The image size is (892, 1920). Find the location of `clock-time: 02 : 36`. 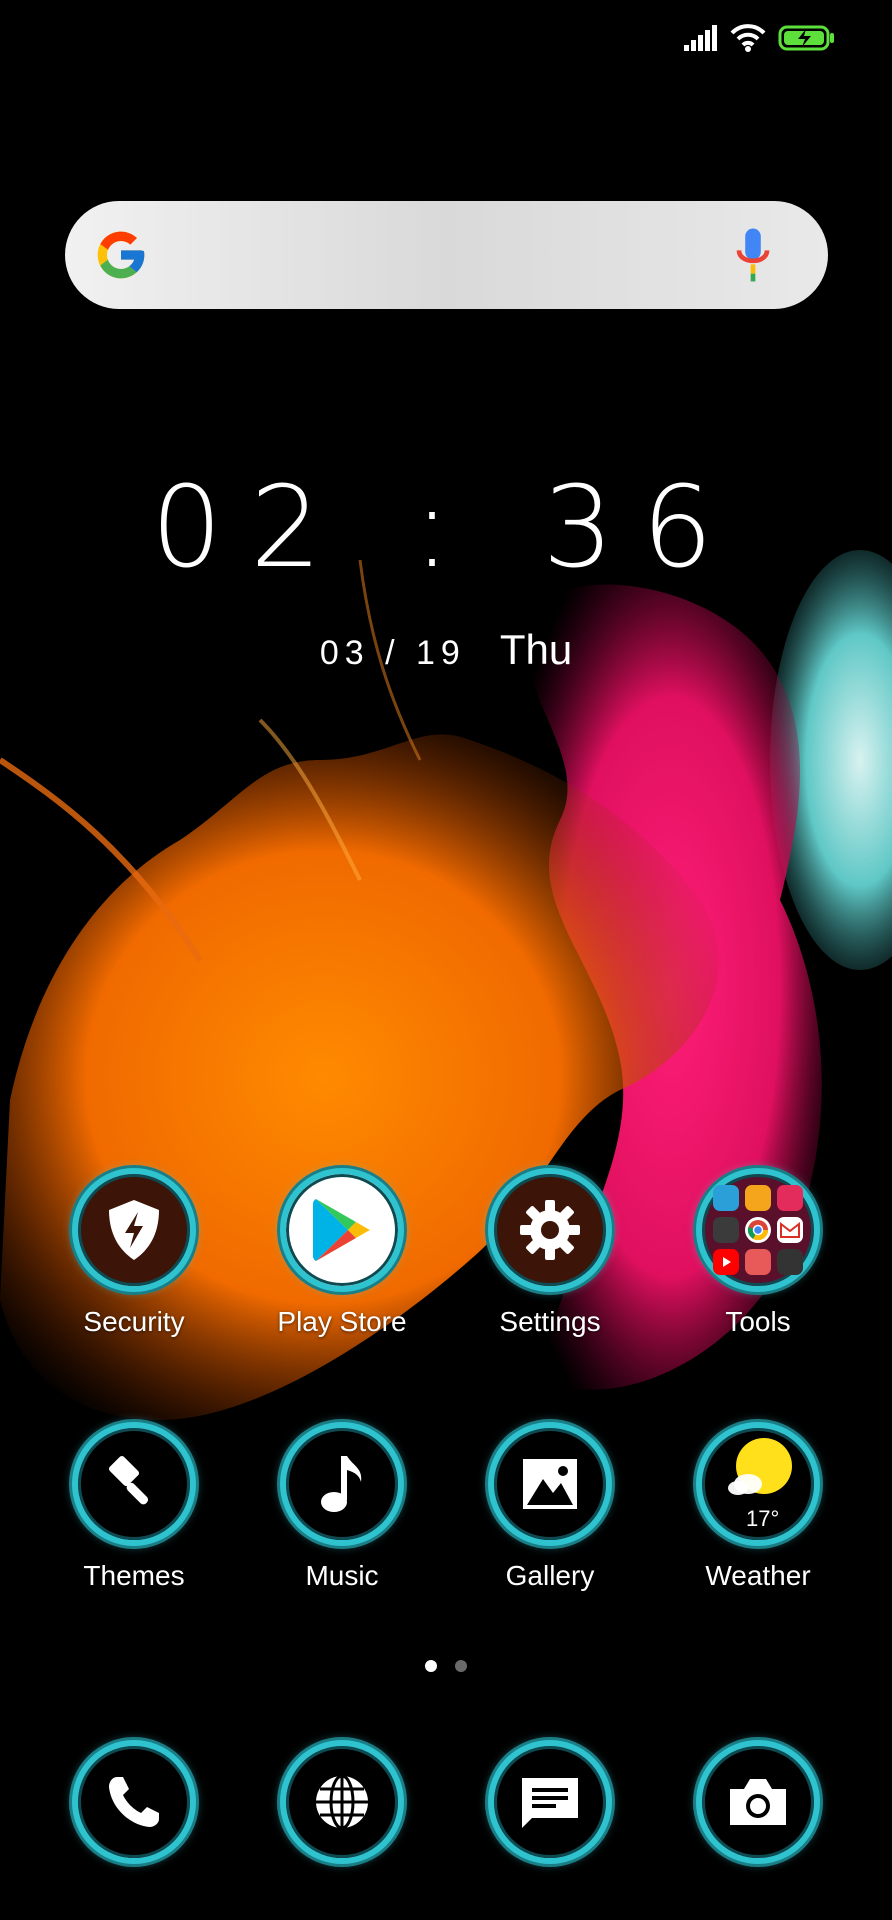

clock-time: 02 : 36 is located at coordinates (446, 528).